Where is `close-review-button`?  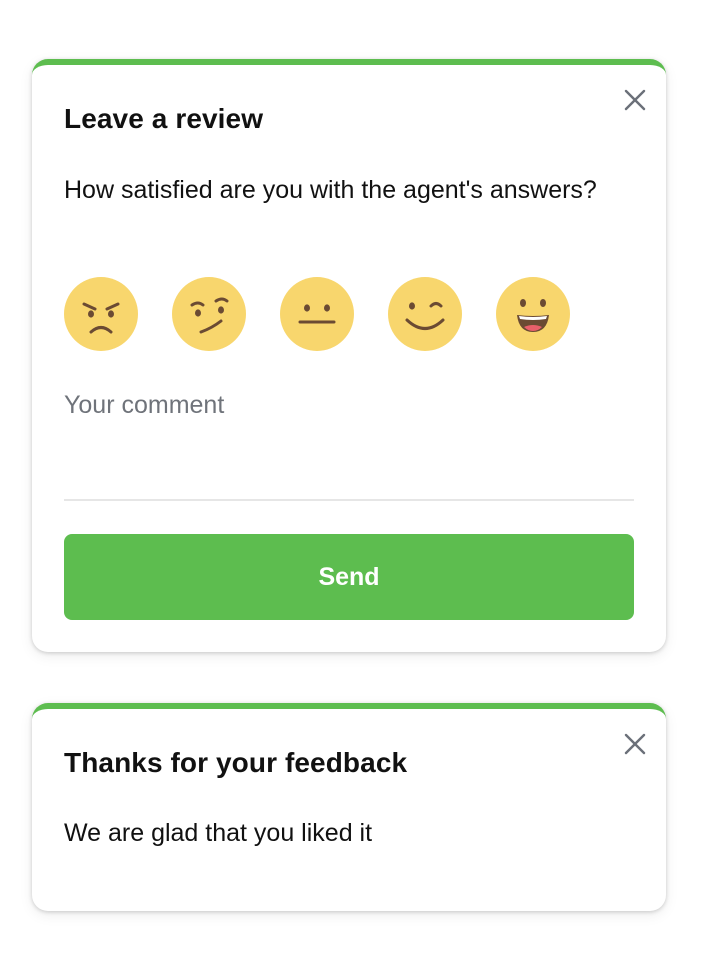 close-review-button is located at coordinates (635, 100).